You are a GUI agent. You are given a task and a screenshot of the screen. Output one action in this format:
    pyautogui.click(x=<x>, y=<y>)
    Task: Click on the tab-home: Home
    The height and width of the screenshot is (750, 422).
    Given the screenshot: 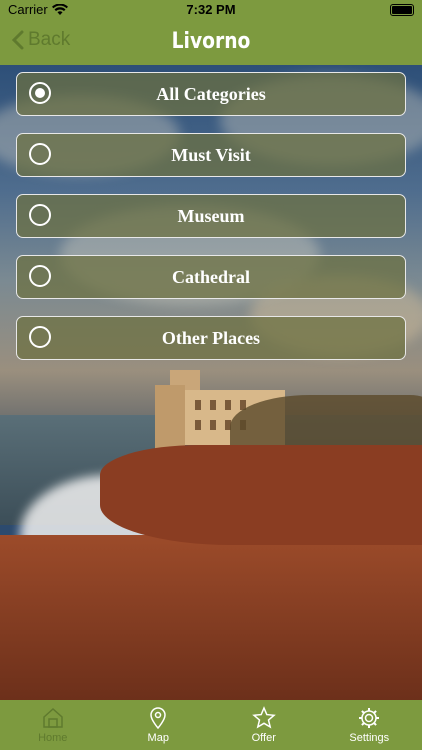 What is the action you would take?
    pyautogui.click(x=53, y=725)
    